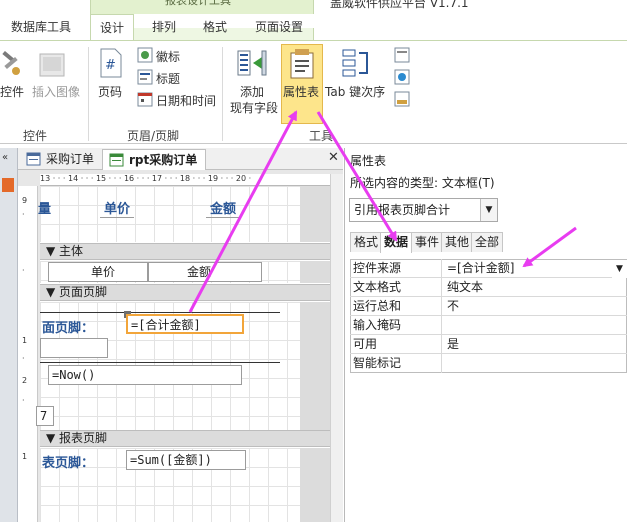  Describe the element at coordinates (8, 185) in the screenshot. I see `nav-object-icon` at that location.